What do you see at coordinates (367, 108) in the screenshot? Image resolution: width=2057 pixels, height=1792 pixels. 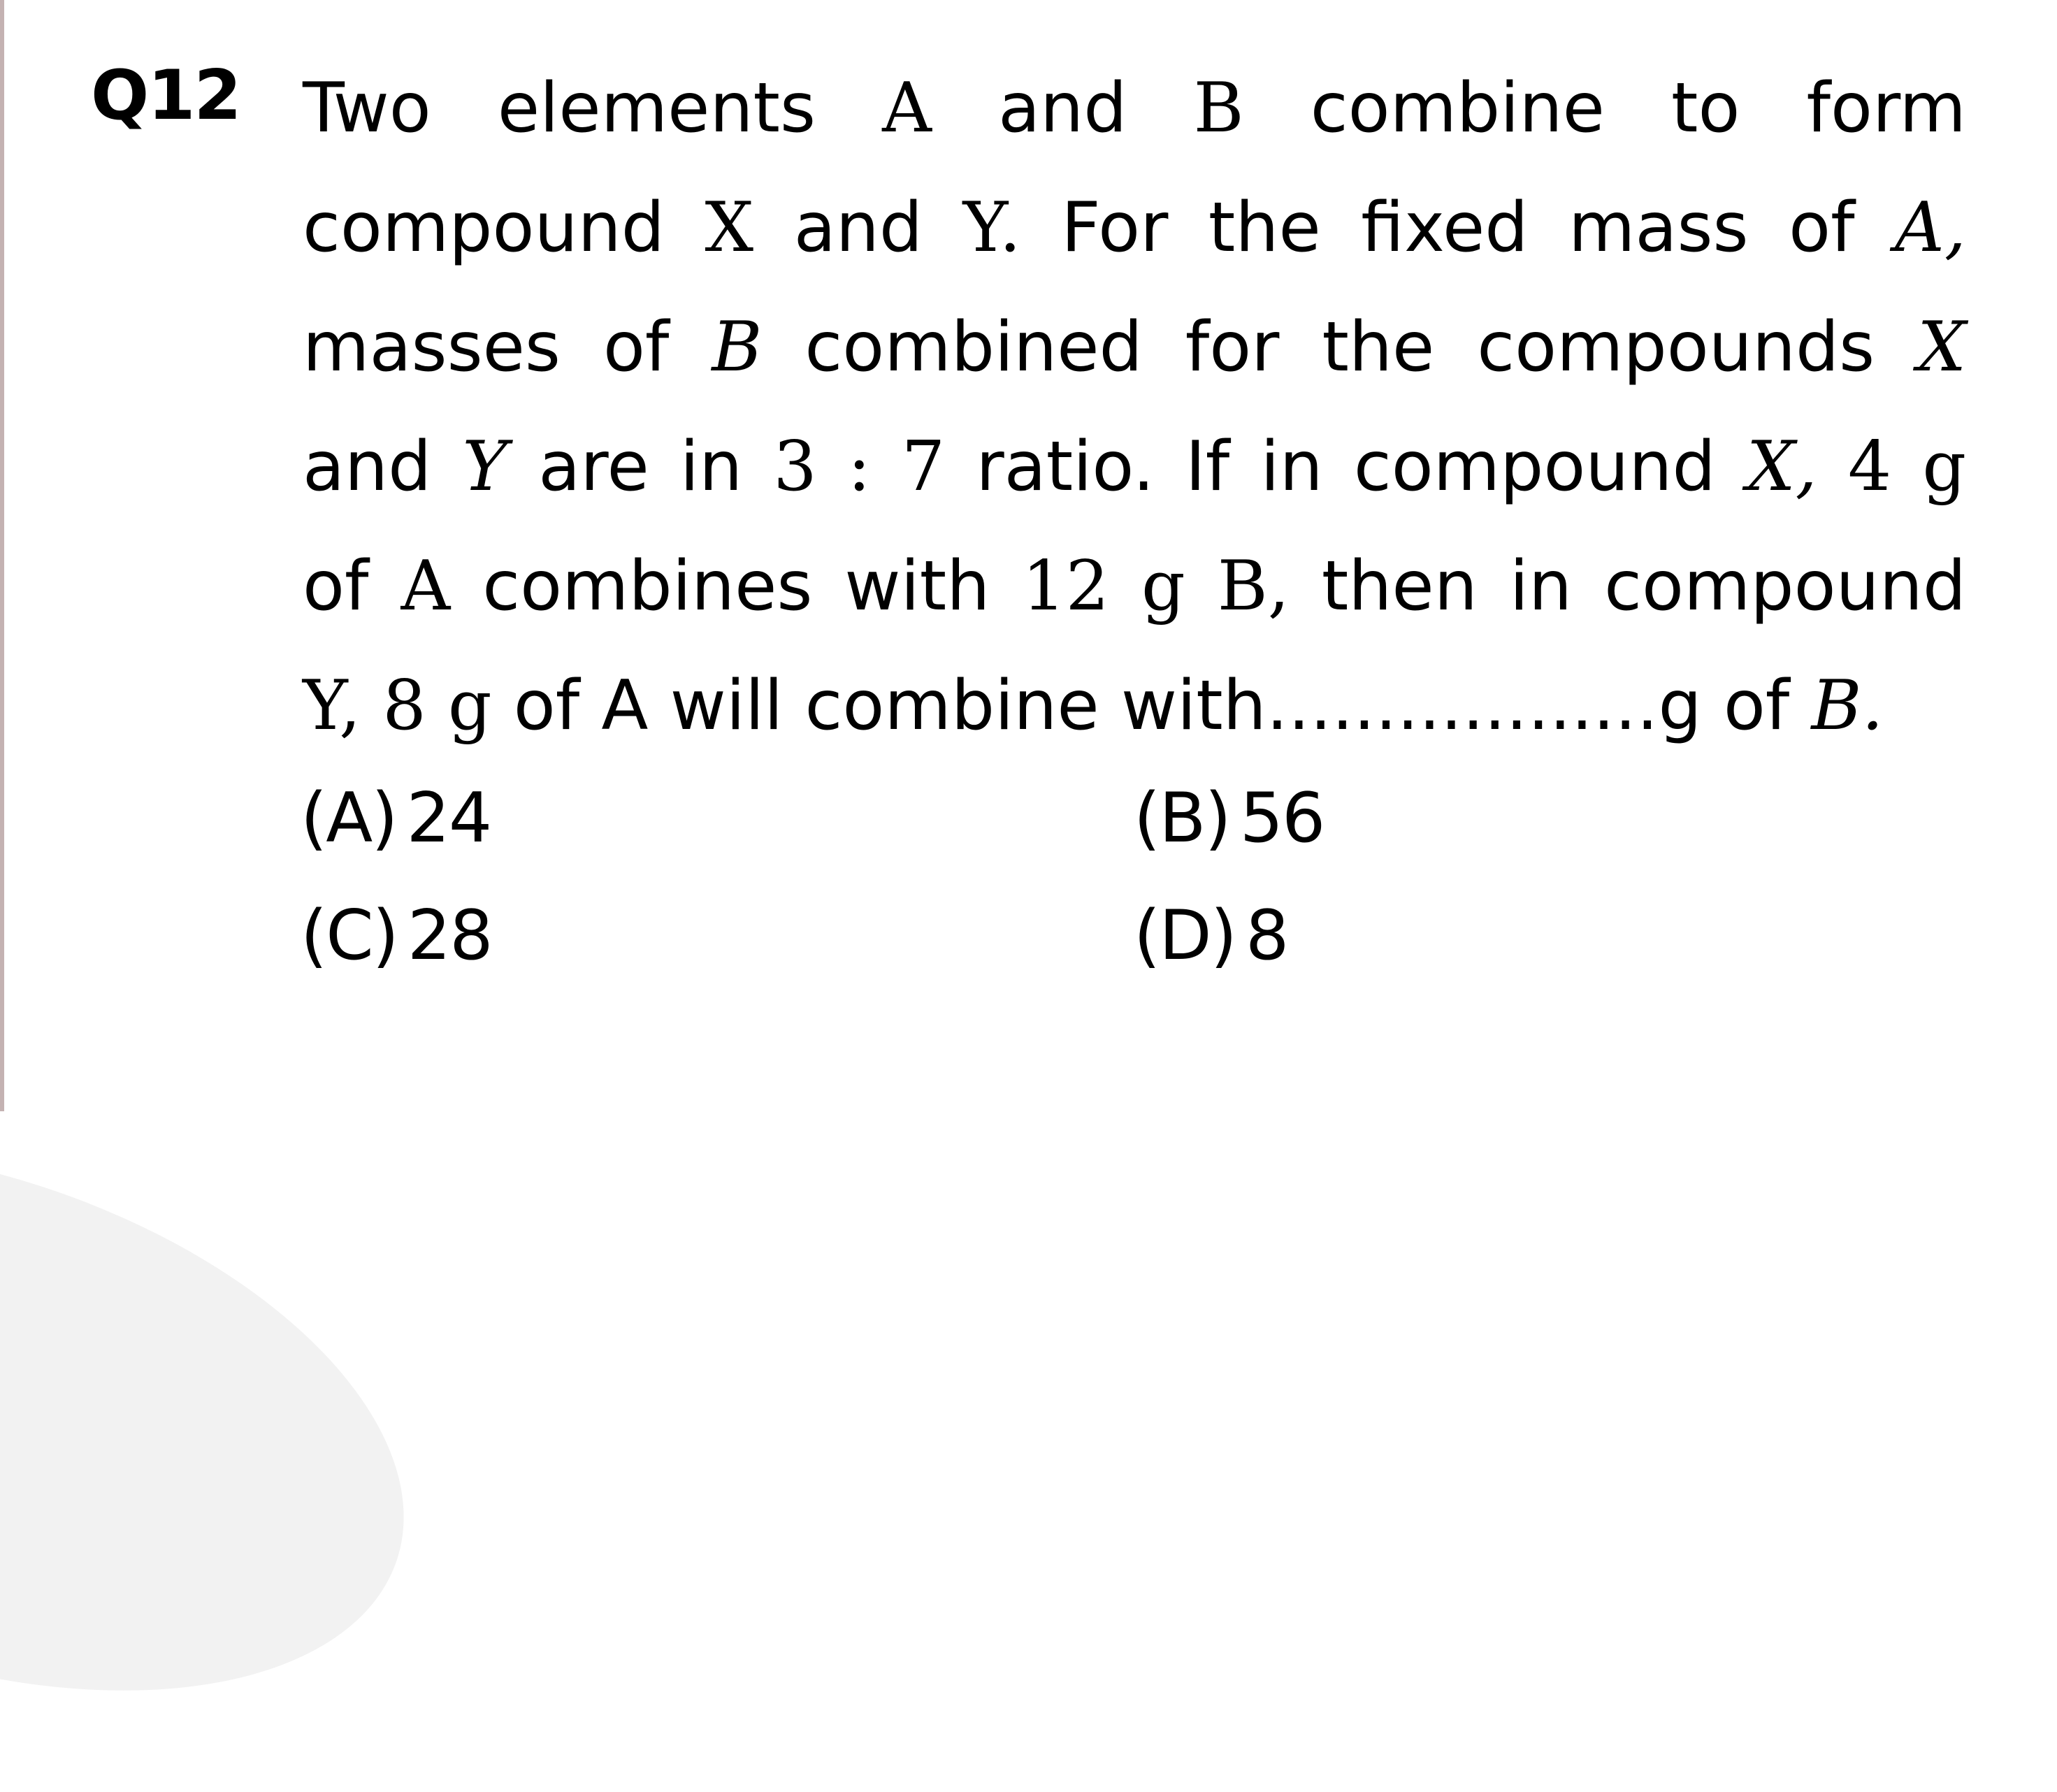 I see `question-word: Two` at bounding box center [367, 108].